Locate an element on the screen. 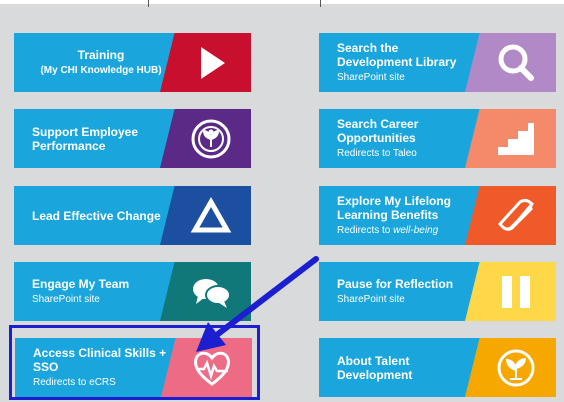  about-icon-area is located at coordinates (510, 367).